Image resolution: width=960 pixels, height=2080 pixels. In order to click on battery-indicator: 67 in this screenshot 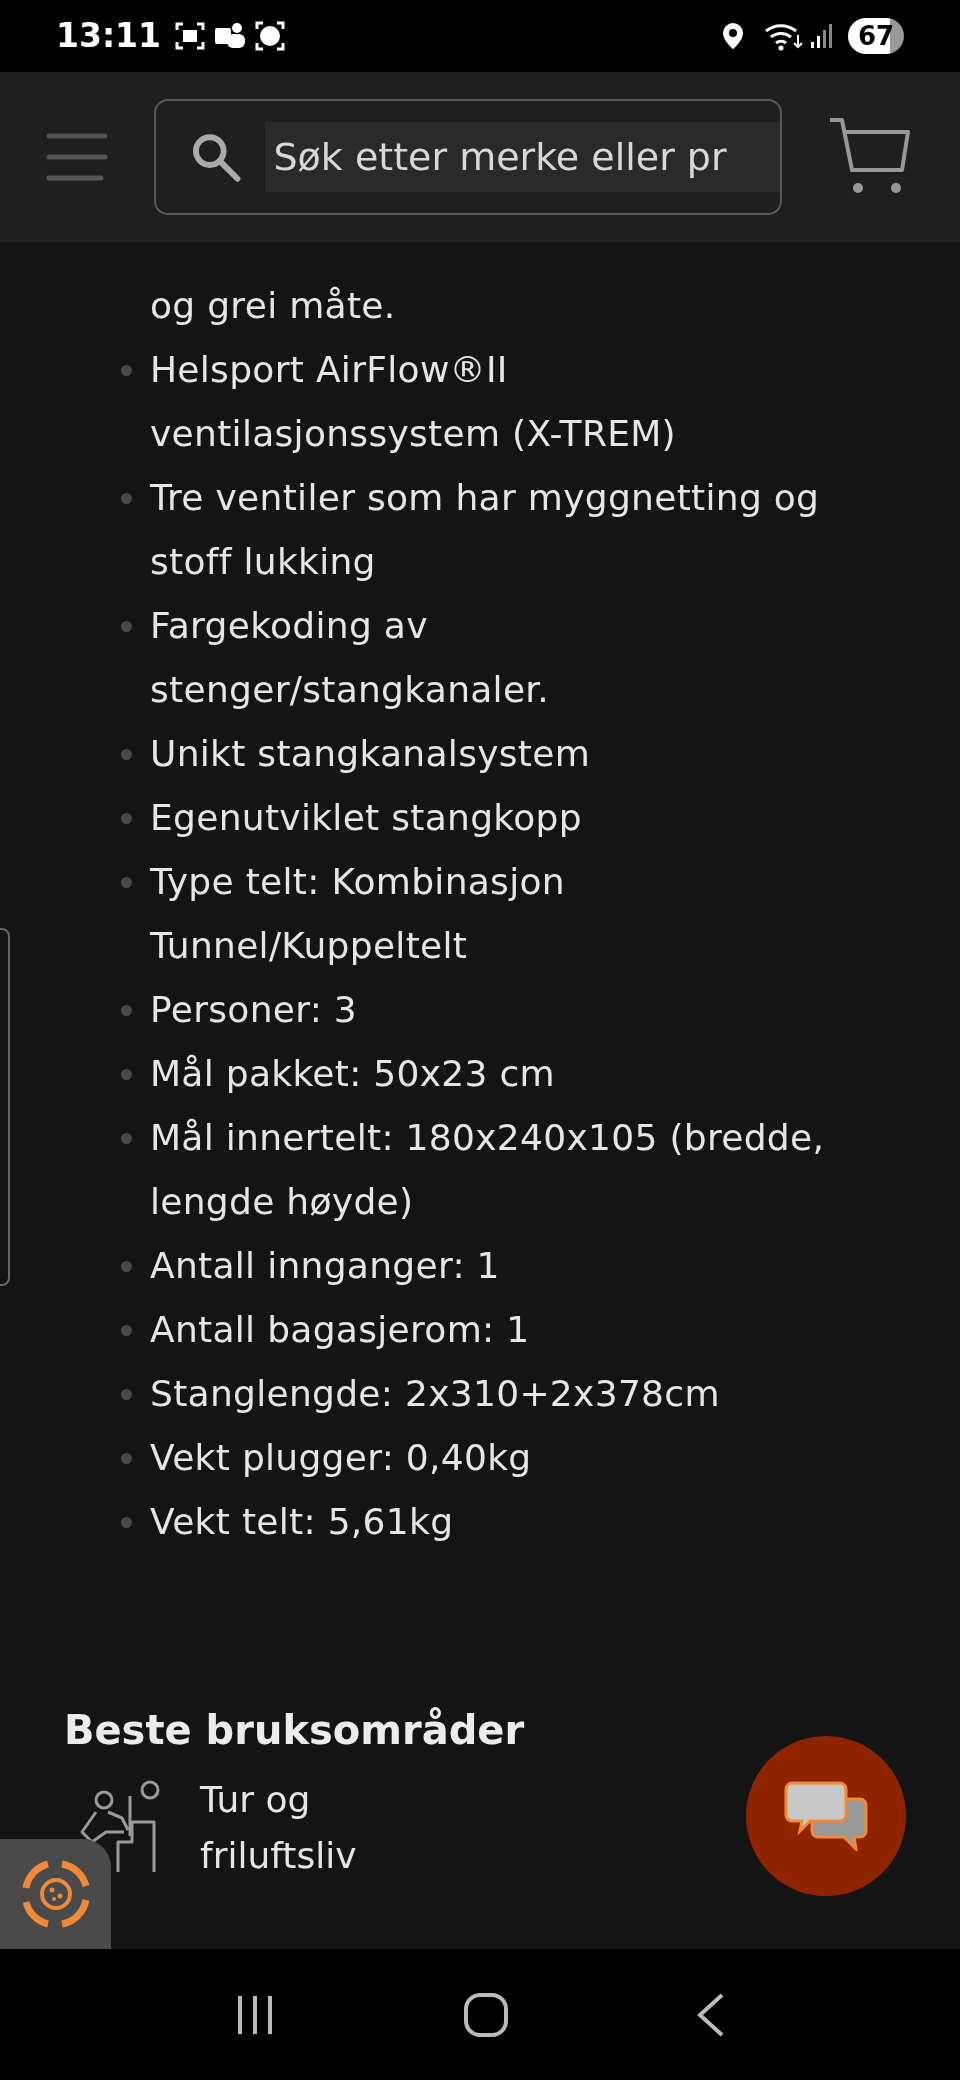, I will do `click(876, 36)`.